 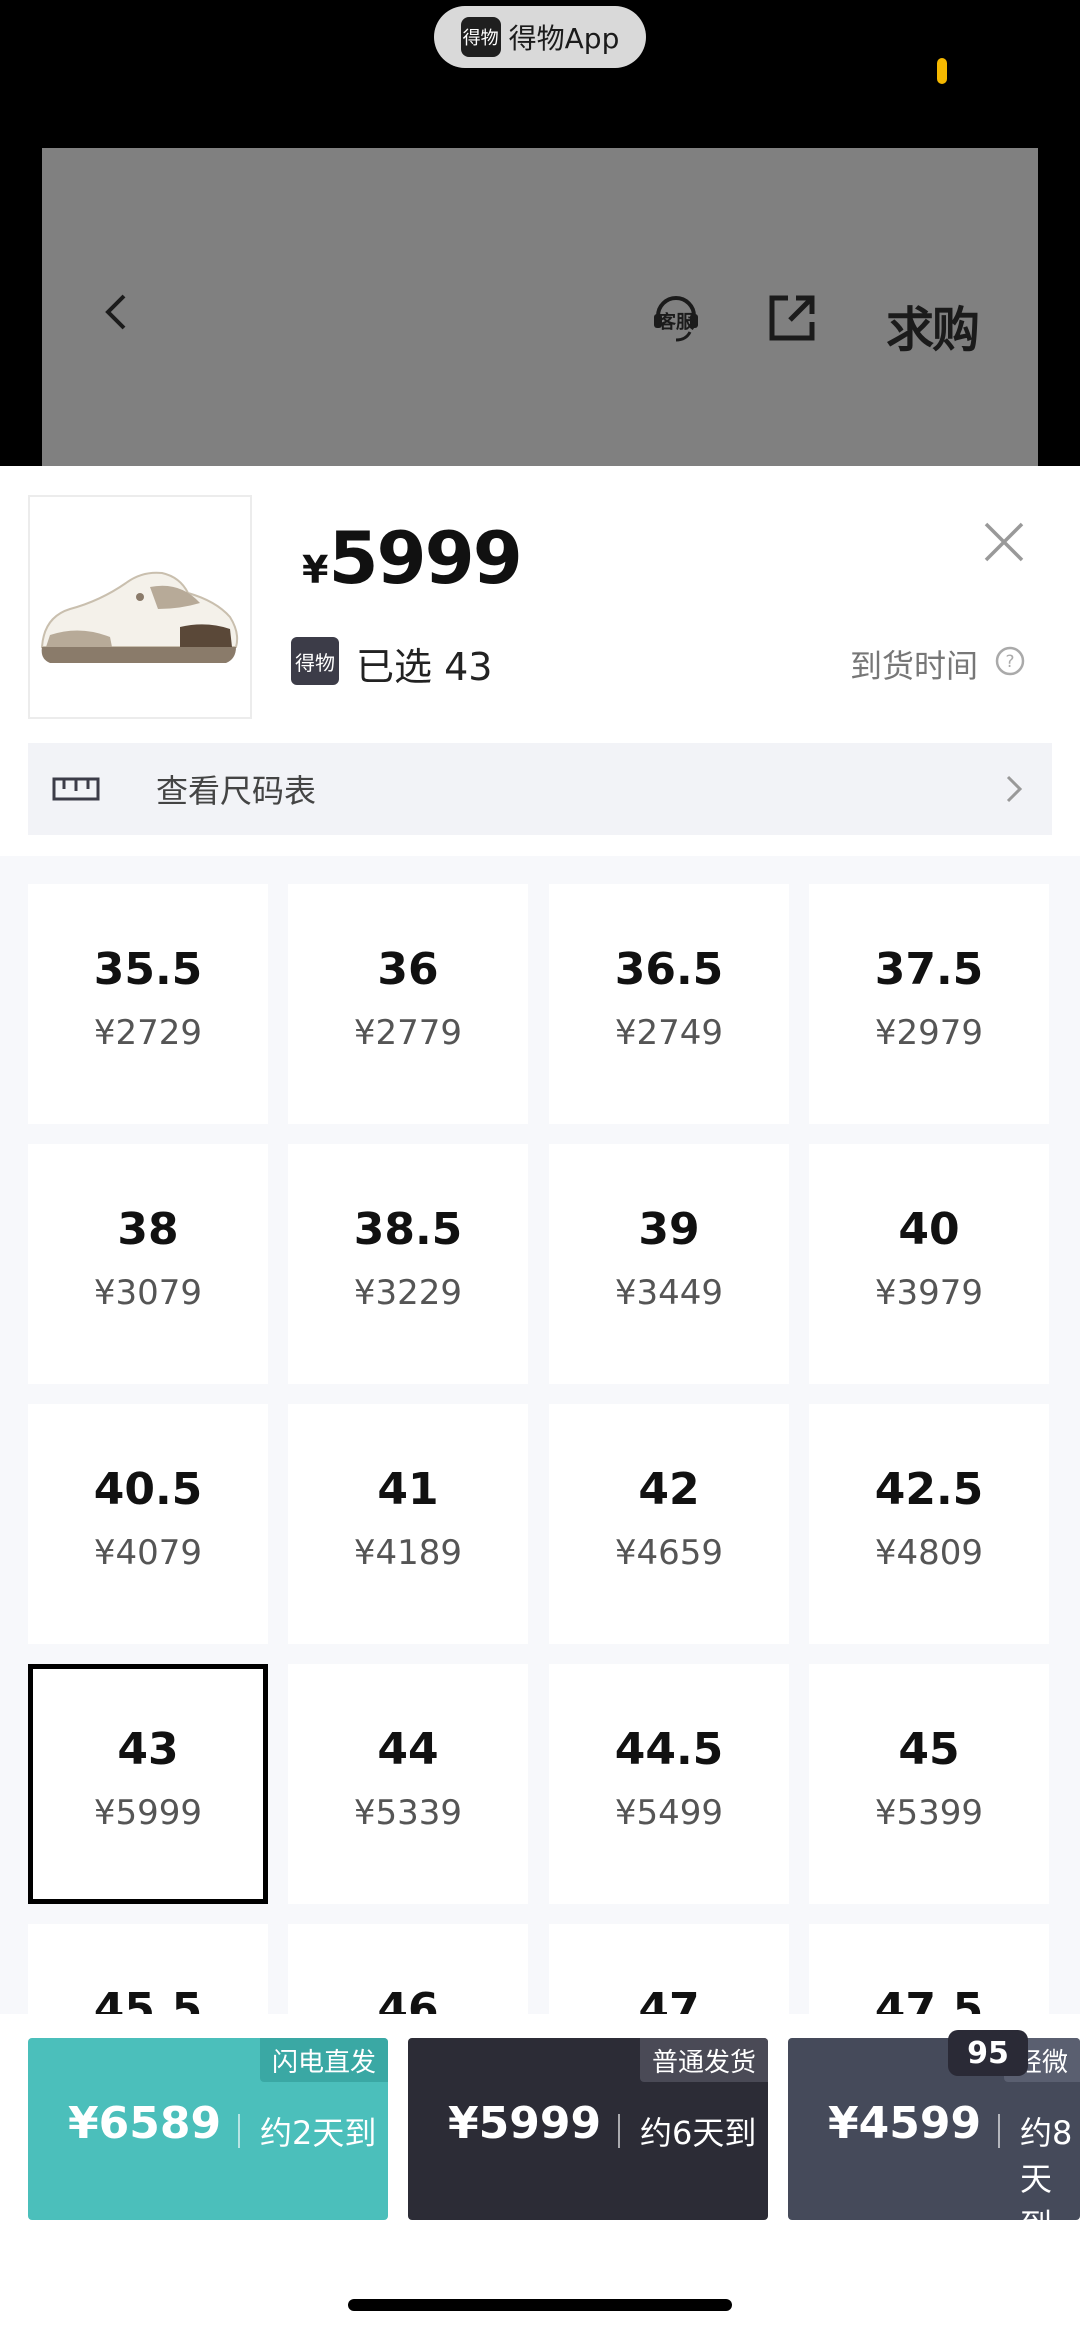 I want to click on delivery-eta: 约6天到, so click(x=698, y=2133).